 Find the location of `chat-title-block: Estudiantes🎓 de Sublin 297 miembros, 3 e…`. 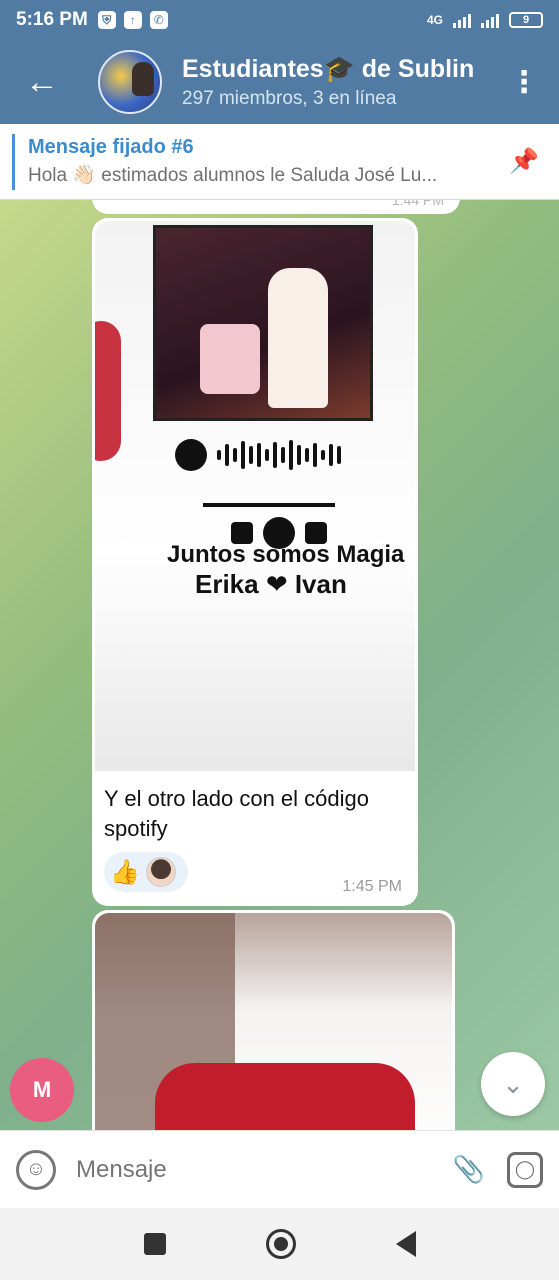

chat-title-block: Estudiantes🎓 de Sublin 297 miembros, 3 e… is located at coordinates (335, 82).